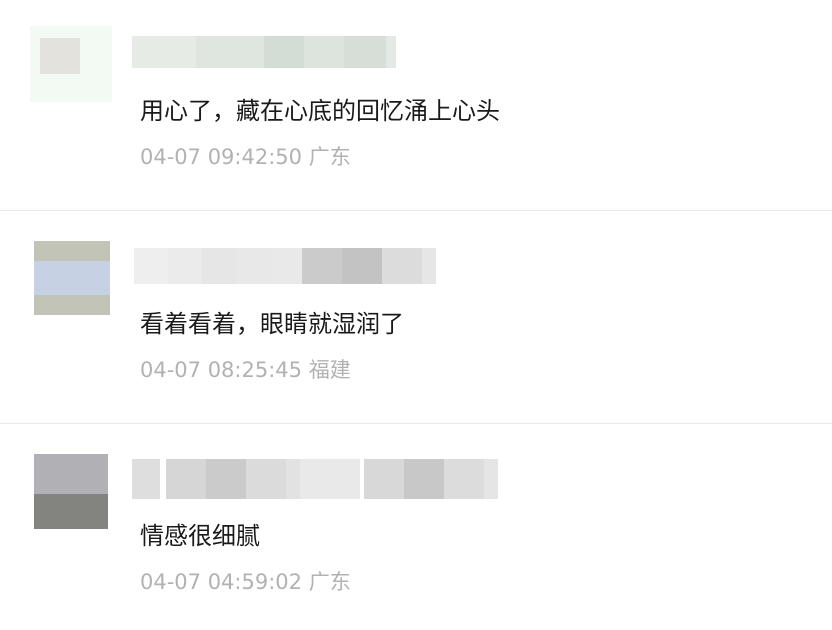 Image resolution: width=832 pixels, height=630 pixels. I want to click on comment-location: 福建, so click(329, 370).